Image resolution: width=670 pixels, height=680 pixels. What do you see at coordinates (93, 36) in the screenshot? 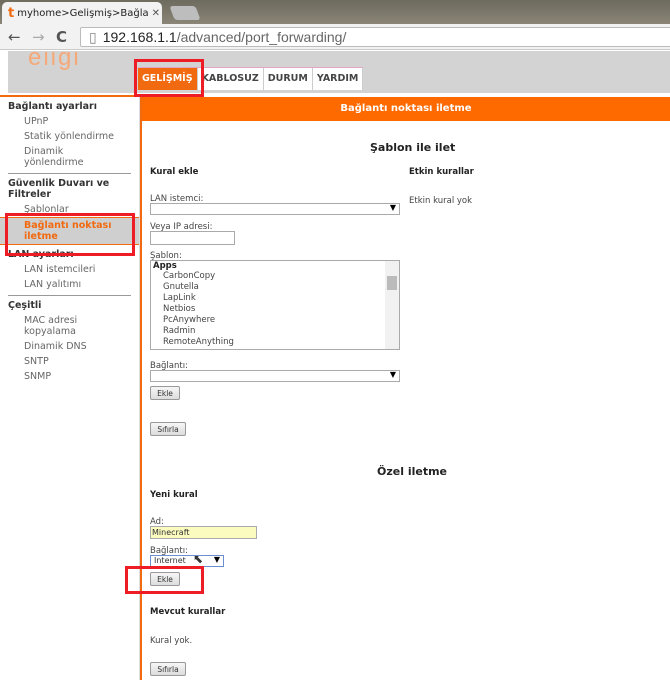
I see `page-icon: ▯` at bounding box center [93, 36].